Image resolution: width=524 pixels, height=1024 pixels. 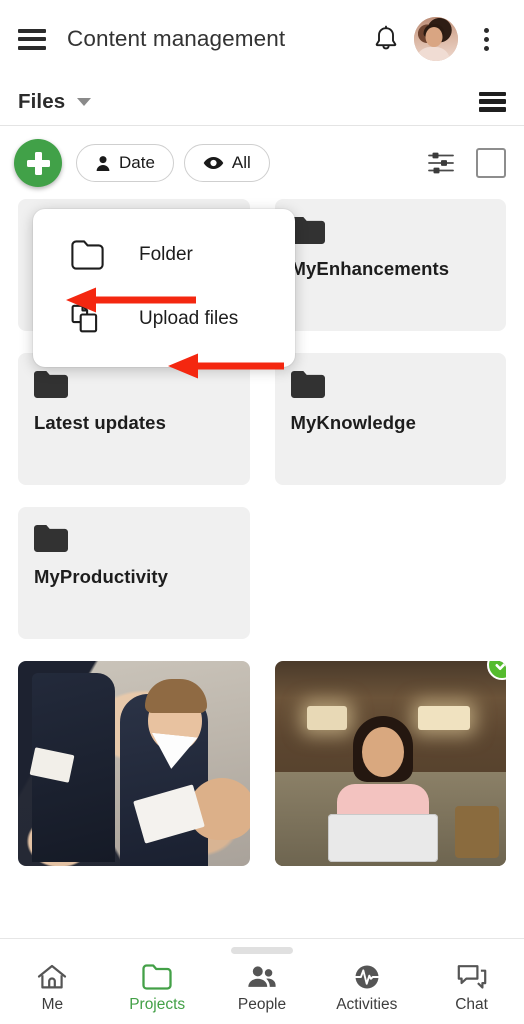 I want to click on photo-person-face, so click(x=383, y=751).